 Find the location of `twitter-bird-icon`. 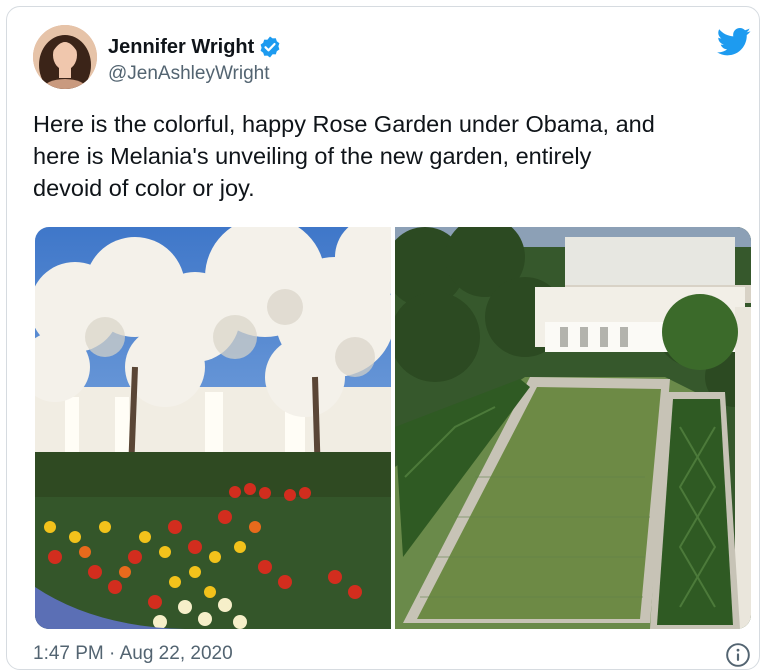

twitter-bird-icon is located at coordinates (734, 42).